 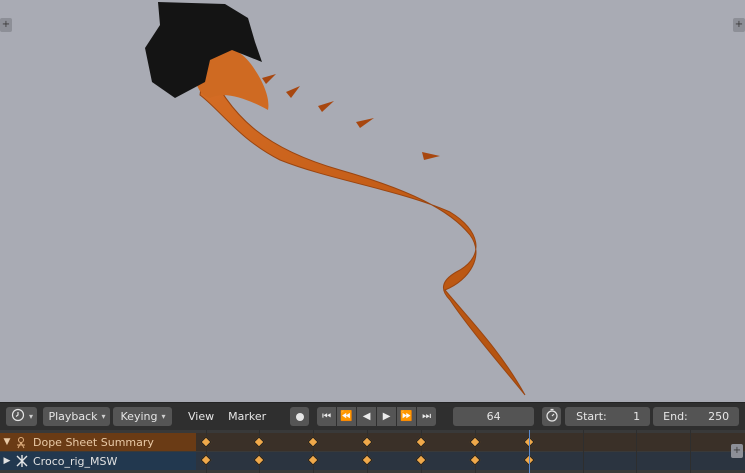 What do you see at coordinates (407, 416) in the screenshot?
I see `jump-to-keyframe-forward-icon: ⏩` at bounding box center [407, 416].